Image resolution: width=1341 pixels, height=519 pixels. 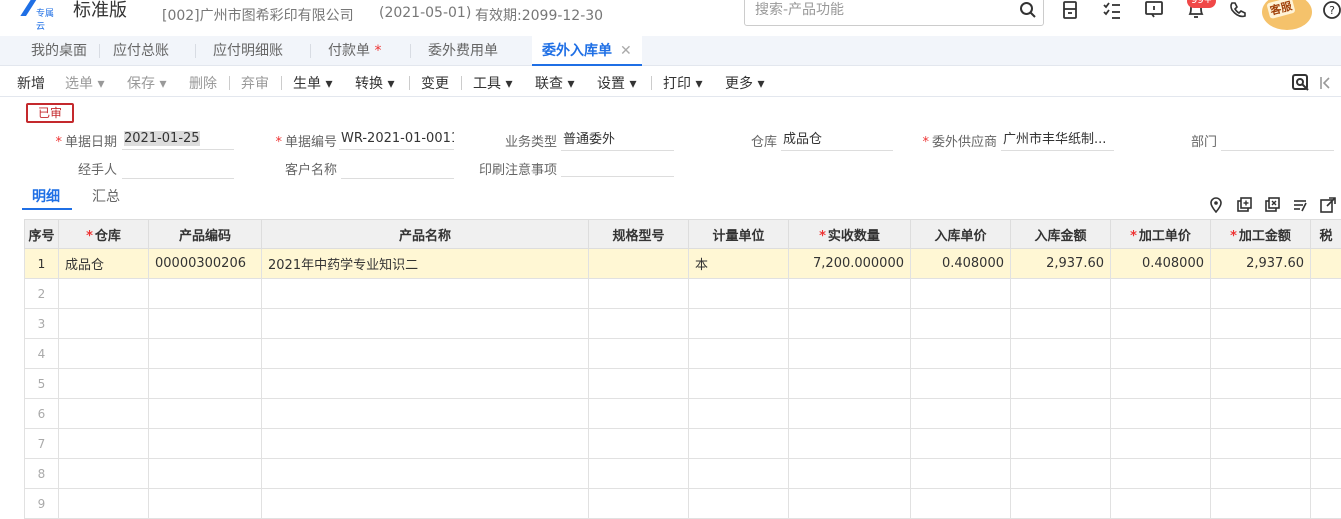 What do you see at coordinates (960, 234) in the screenshot?
I see `column-header: 入库单价` at bounding box center [960, 234].